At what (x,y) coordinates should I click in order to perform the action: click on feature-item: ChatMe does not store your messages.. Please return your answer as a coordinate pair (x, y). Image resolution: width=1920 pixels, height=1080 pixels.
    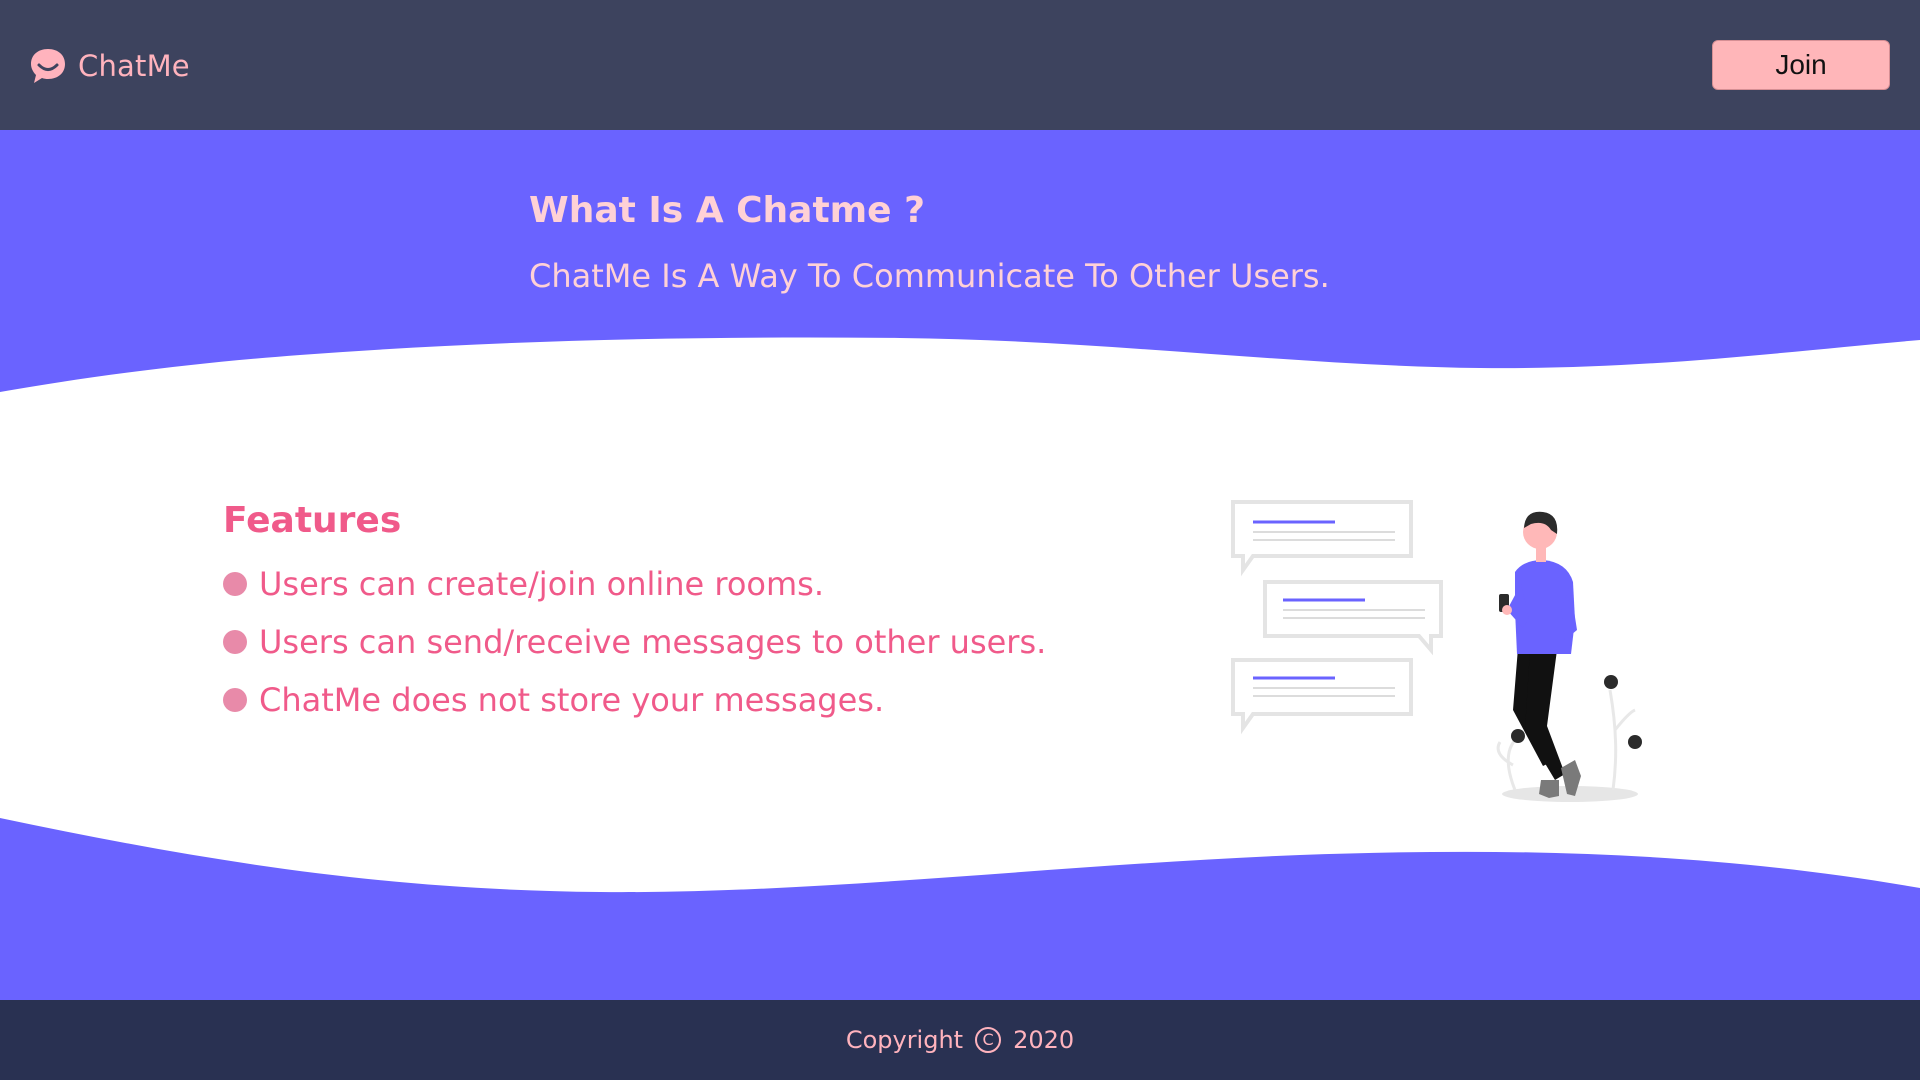
    Looking at the image, I should click on (634, 700).